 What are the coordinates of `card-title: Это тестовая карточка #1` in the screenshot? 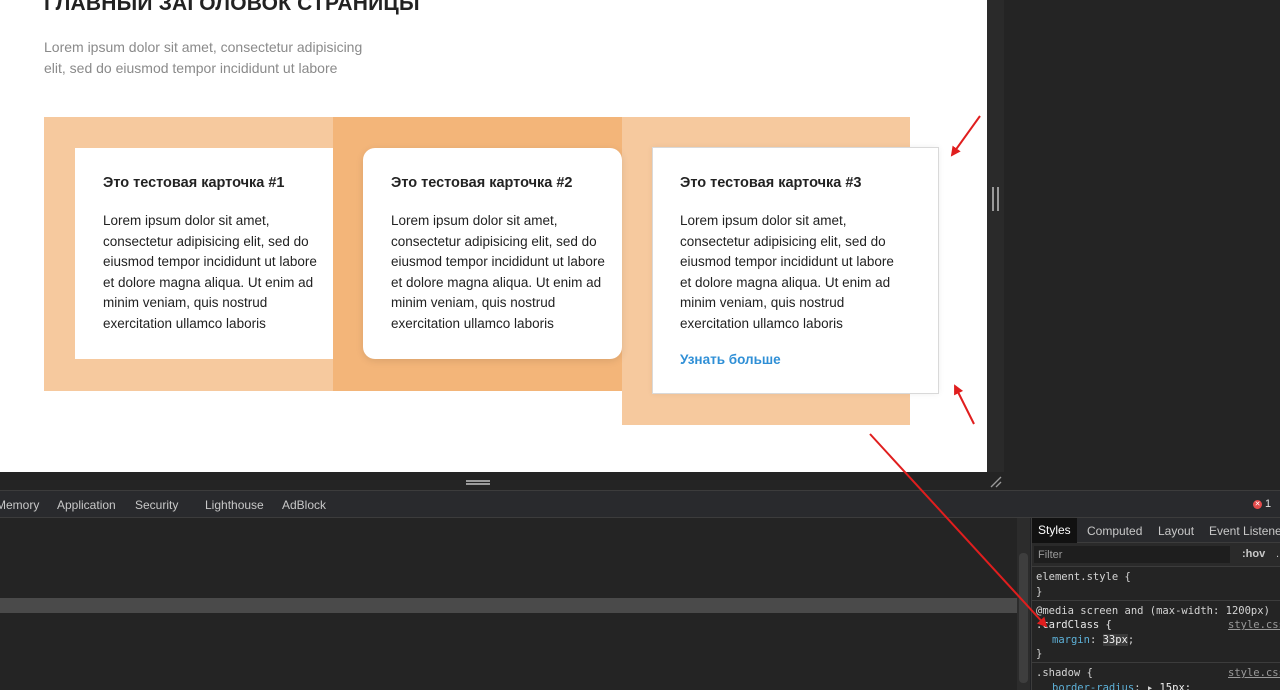 It's located at (194, 183).